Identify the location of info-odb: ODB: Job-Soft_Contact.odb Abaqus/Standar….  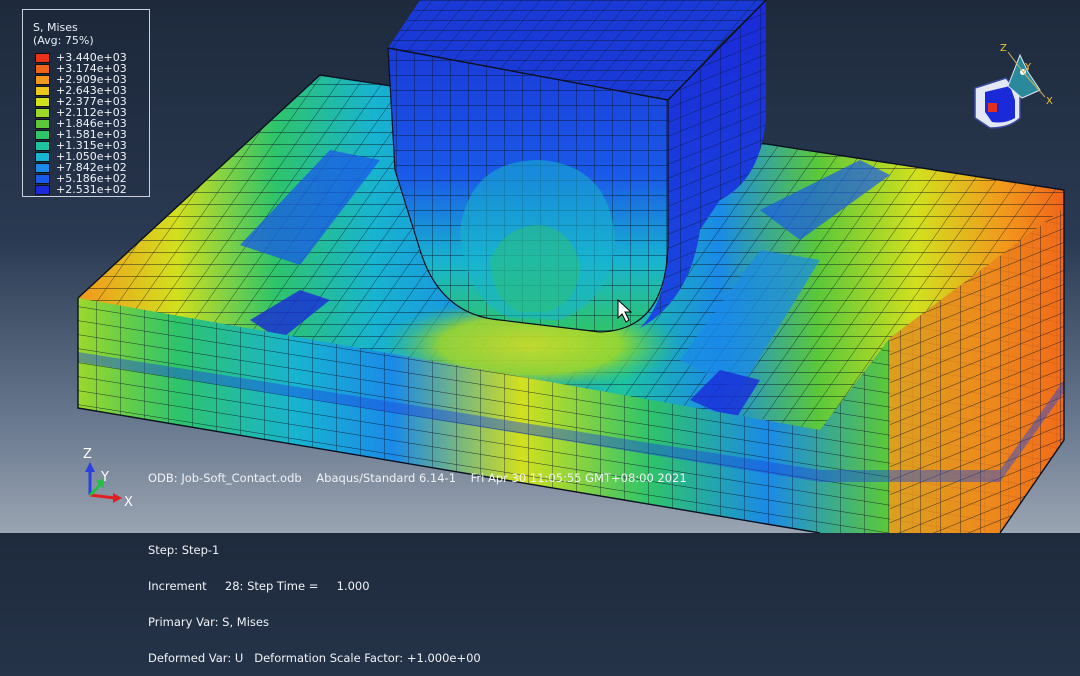
(417, 478).